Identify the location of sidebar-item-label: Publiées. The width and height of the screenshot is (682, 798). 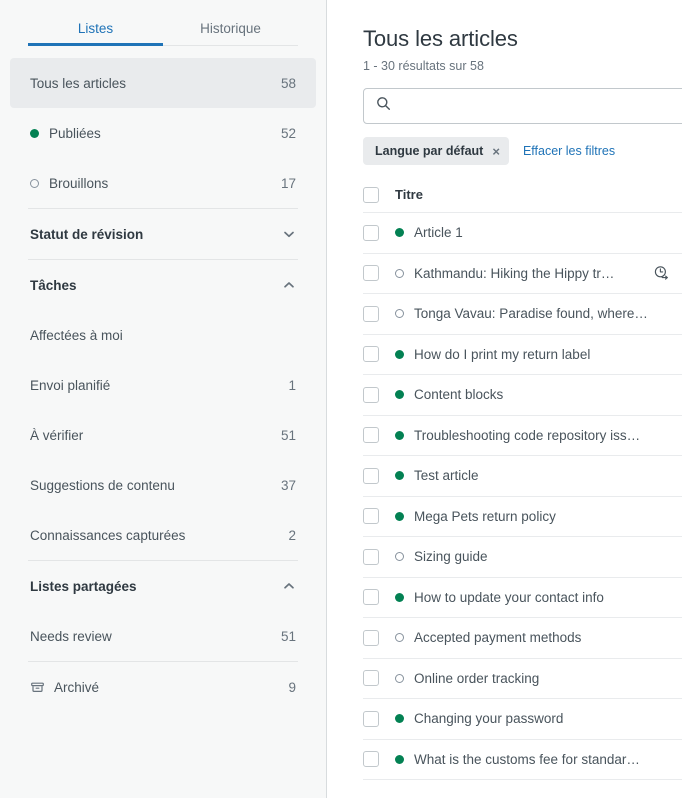
(75, 133).